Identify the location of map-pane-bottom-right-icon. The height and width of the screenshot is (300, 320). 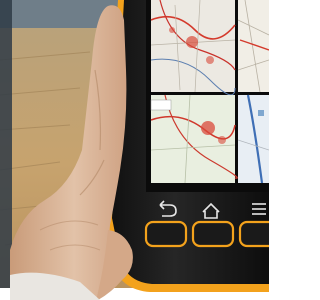
(253, 139).